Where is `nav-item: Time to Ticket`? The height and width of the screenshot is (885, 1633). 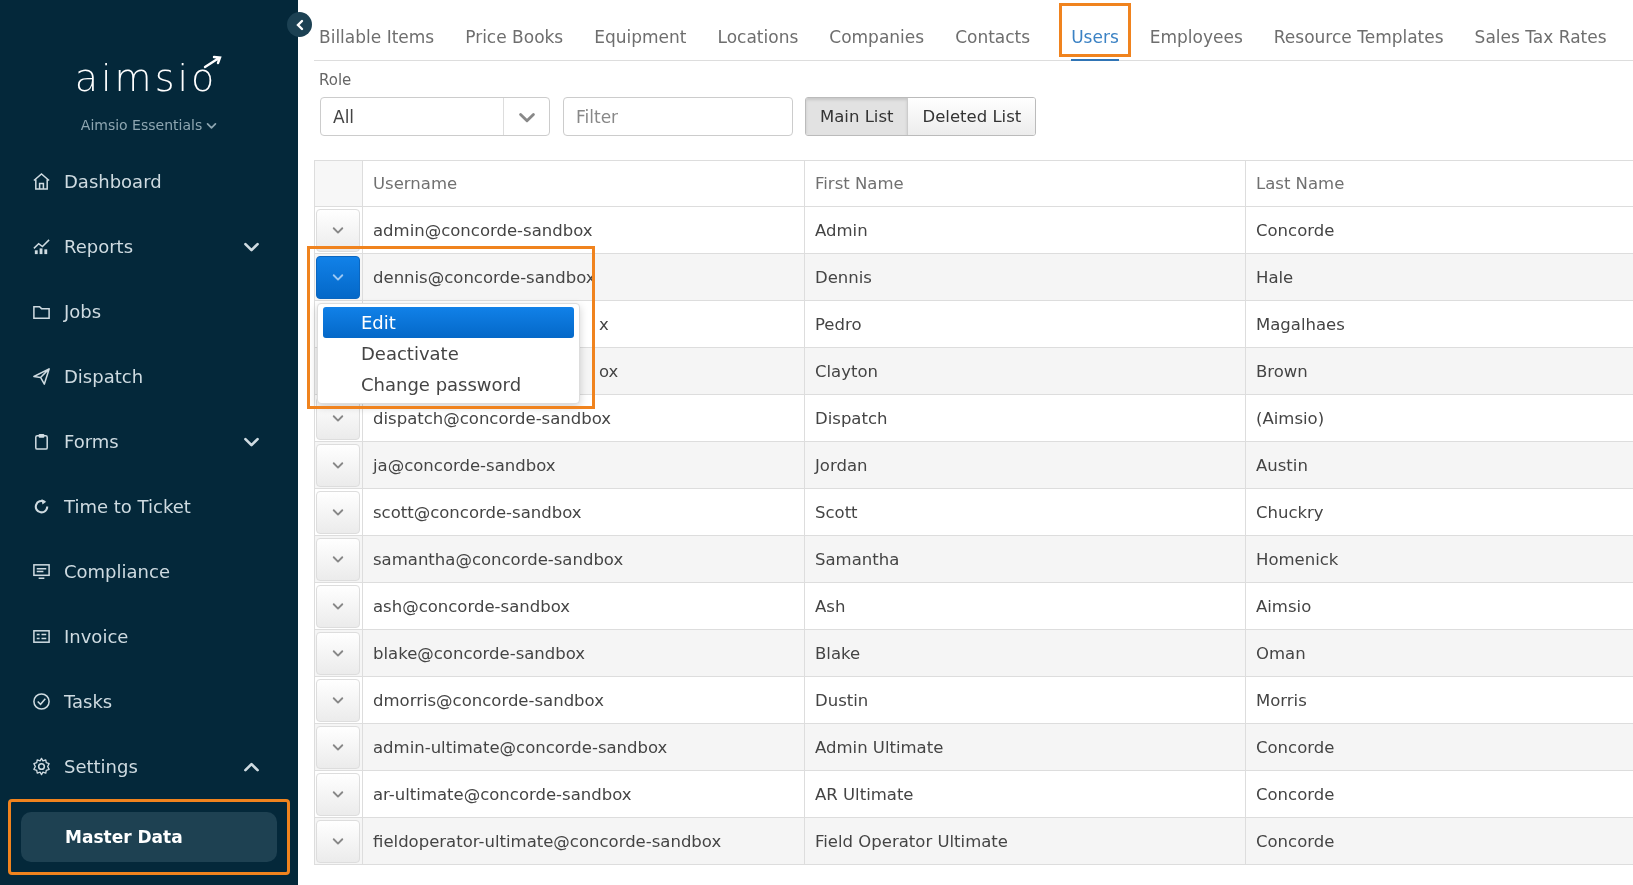
nav-item: Time to Ticket is located at coordinates (149, 506).